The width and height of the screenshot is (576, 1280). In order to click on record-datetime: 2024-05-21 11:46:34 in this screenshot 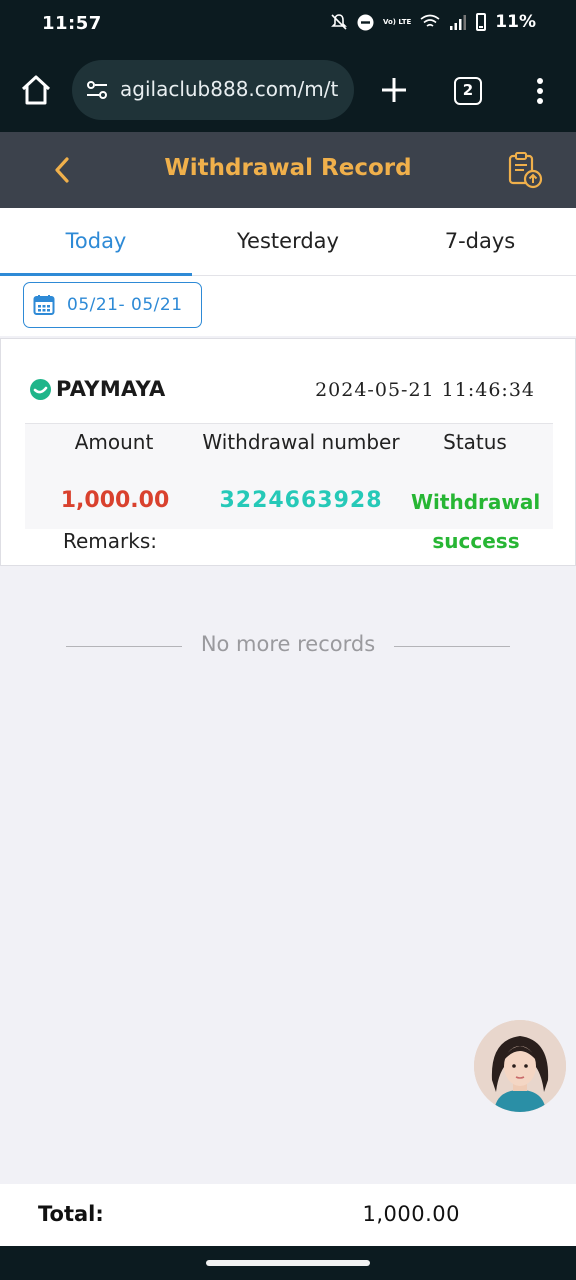, I will do `click(425, 390)`.